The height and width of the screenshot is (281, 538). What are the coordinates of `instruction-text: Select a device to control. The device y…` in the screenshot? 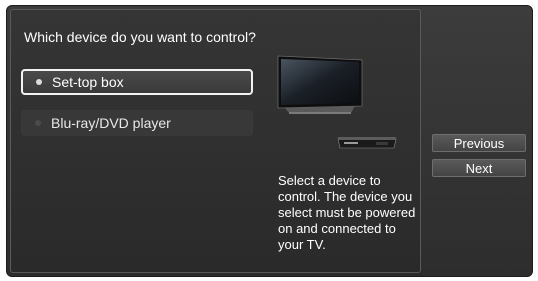 It's located at (347, 212).